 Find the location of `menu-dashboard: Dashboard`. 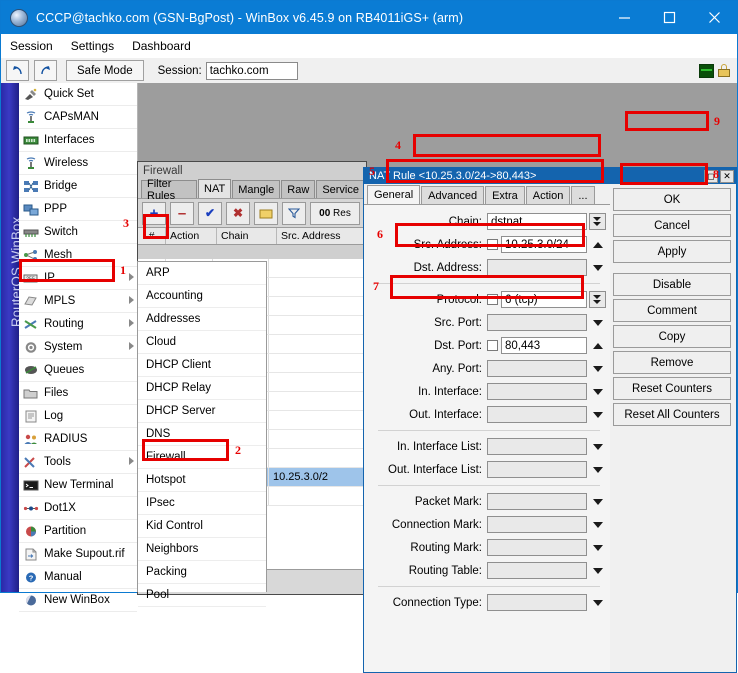

menu-dashboard: Dashboard is located at coordinates (161, 46).